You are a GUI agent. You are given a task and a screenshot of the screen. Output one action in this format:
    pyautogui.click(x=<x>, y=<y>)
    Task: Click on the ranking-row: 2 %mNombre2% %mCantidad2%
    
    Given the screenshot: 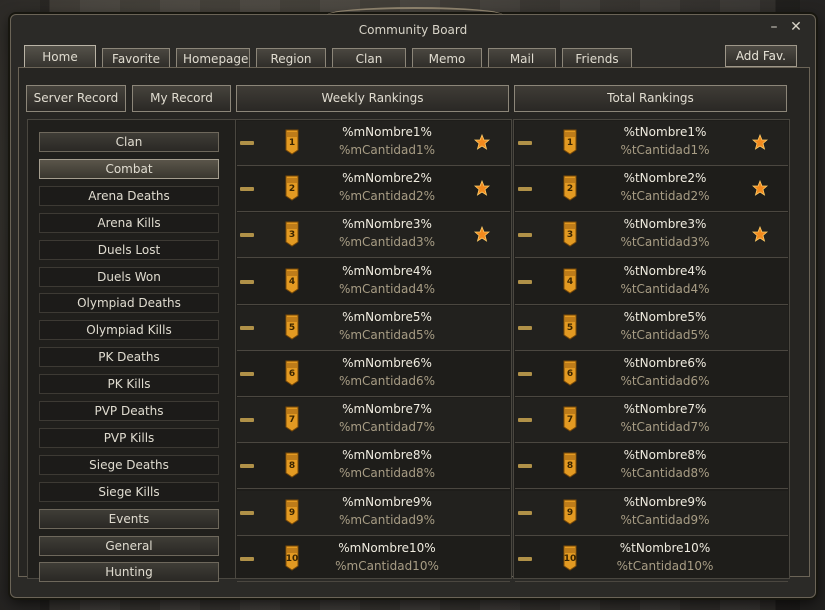 What is the action you would take?
    pyautogui.click(x=373, y=190)
    